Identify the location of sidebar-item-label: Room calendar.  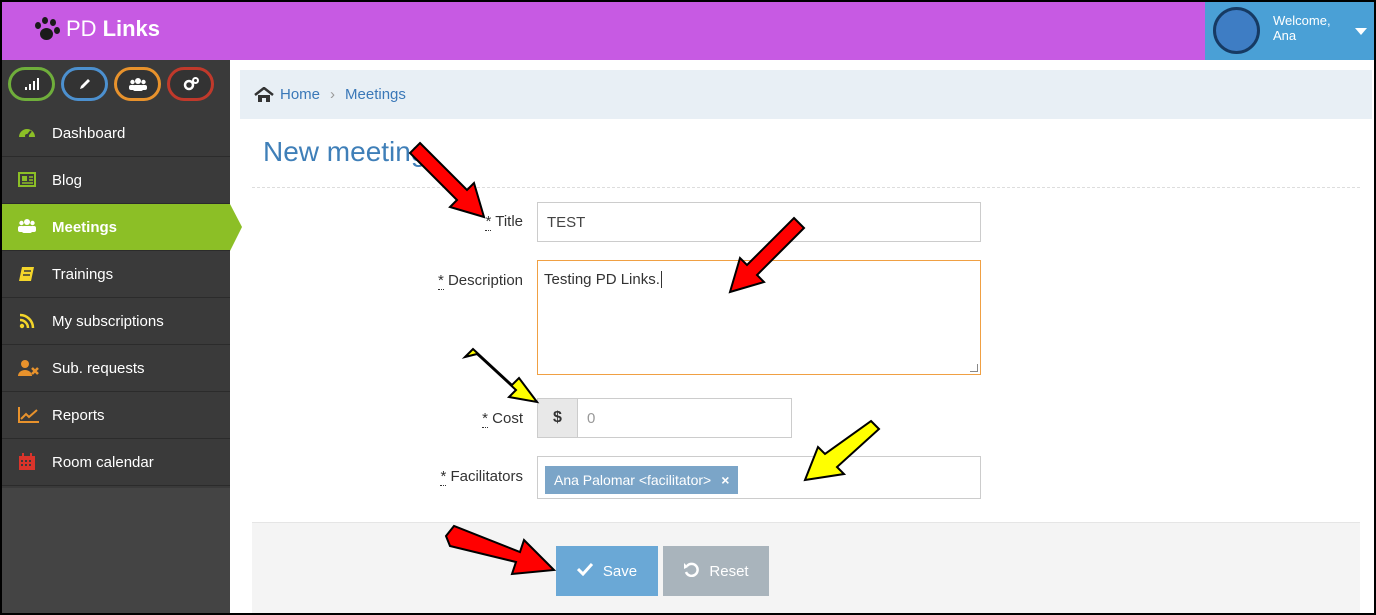
(103, 462).